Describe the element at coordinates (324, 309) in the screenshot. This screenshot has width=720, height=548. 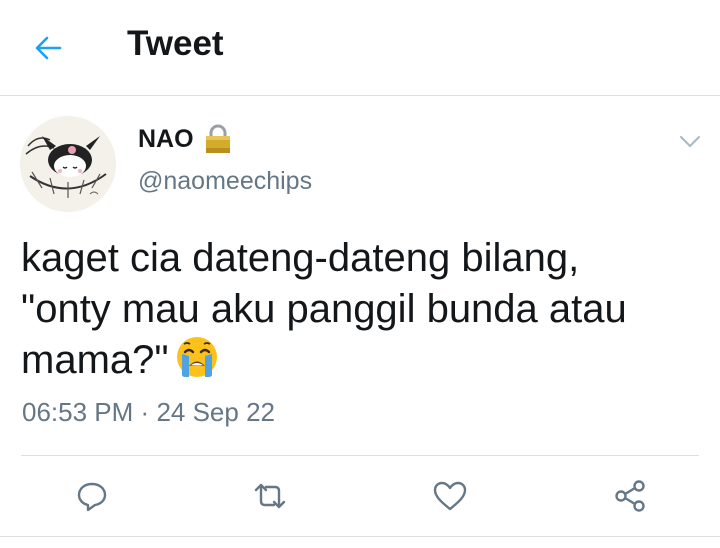
I see `tweet-text-line: "onty mau aku panggil bunda atau` at that location.